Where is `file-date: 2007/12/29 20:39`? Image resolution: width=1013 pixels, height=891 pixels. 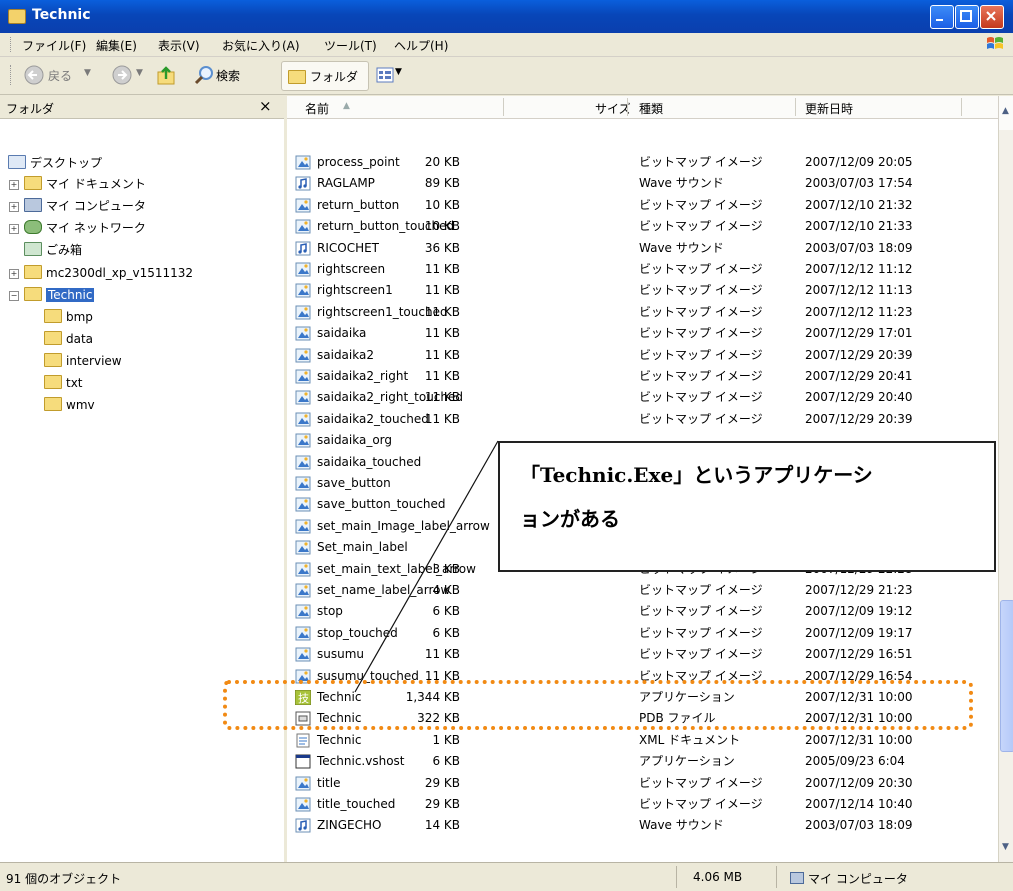
file-date: 2007/12/29 20:39 is located at coordinates (859, 418).